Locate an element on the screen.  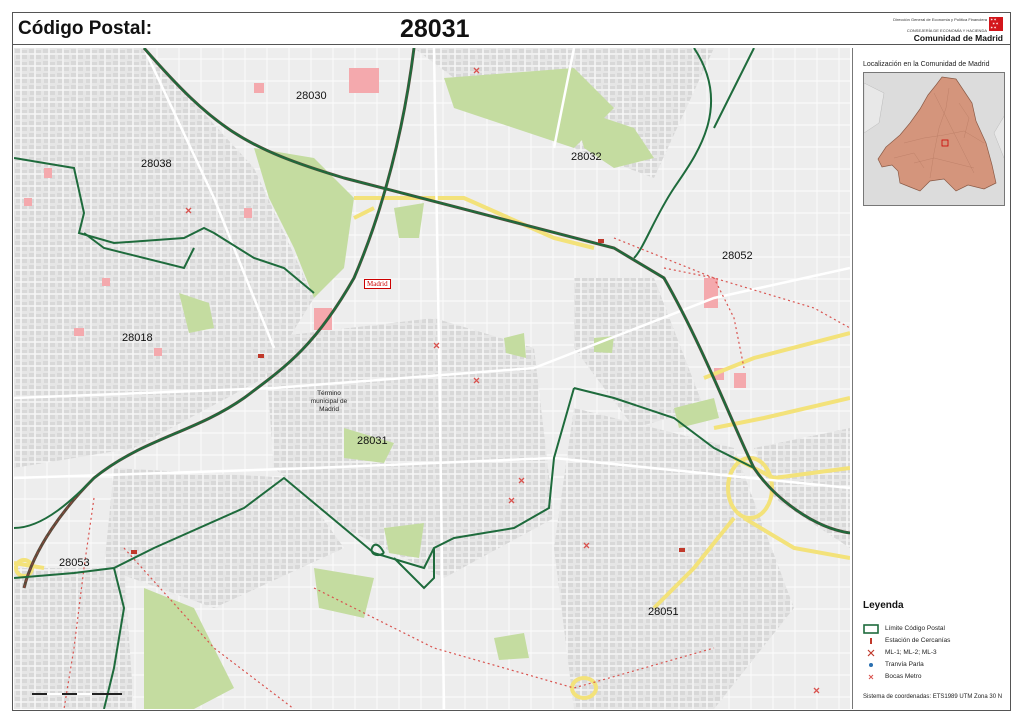
community-location-inset is located at coordinates (934, 139).